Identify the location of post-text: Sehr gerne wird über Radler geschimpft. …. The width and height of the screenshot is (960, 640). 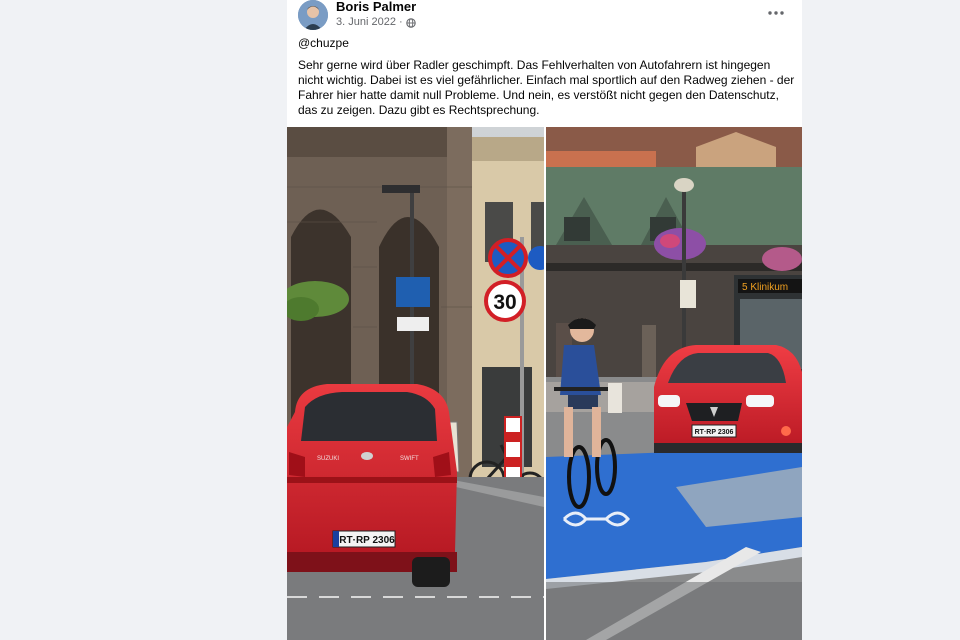
(546, 87).